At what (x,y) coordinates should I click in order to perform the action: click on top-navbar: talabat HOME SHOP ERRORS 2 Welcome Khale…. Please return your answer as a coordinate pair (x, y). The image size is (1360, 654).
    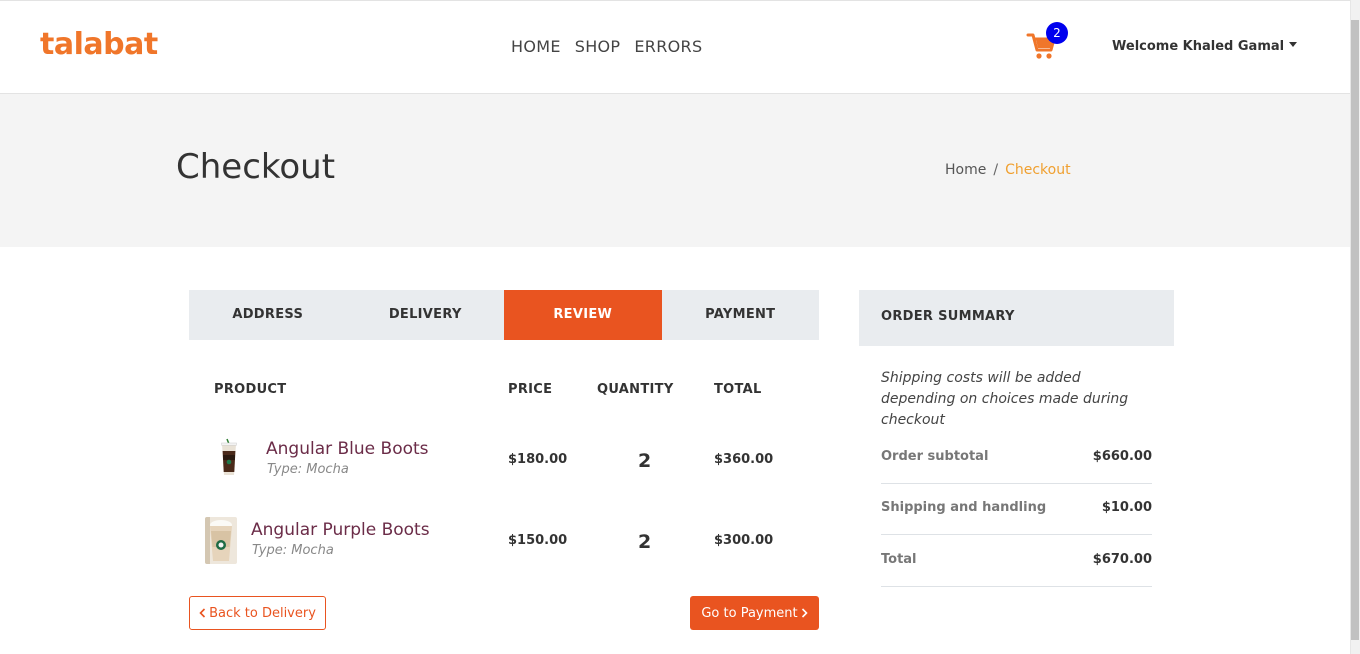
    Looking at the image, I should click on (675, 47).